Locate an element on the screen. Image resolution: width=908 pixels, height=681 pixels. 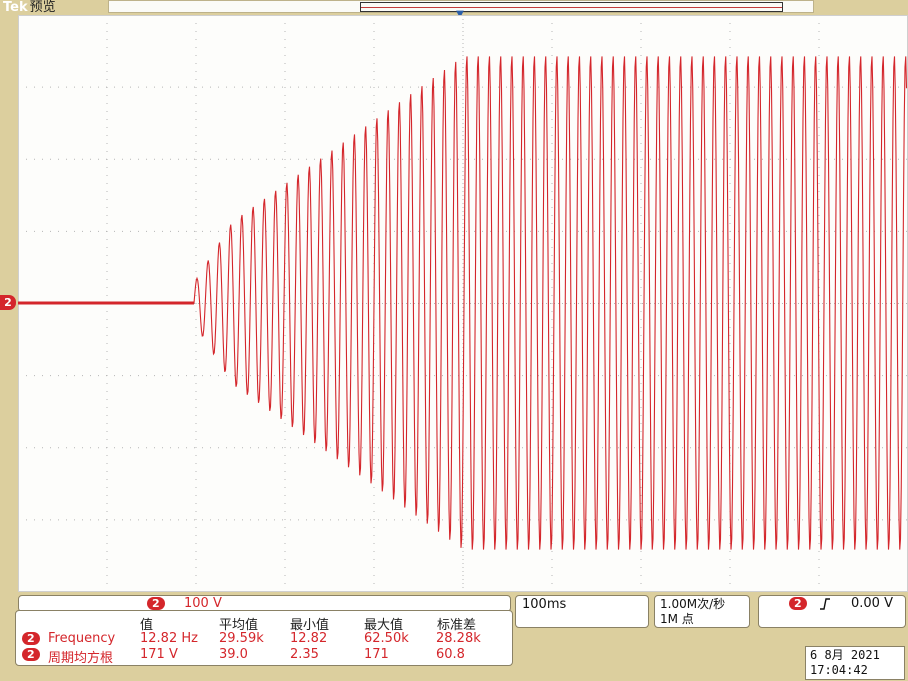
meas-name: 周期均方根 is located at coordinates (81, 658).